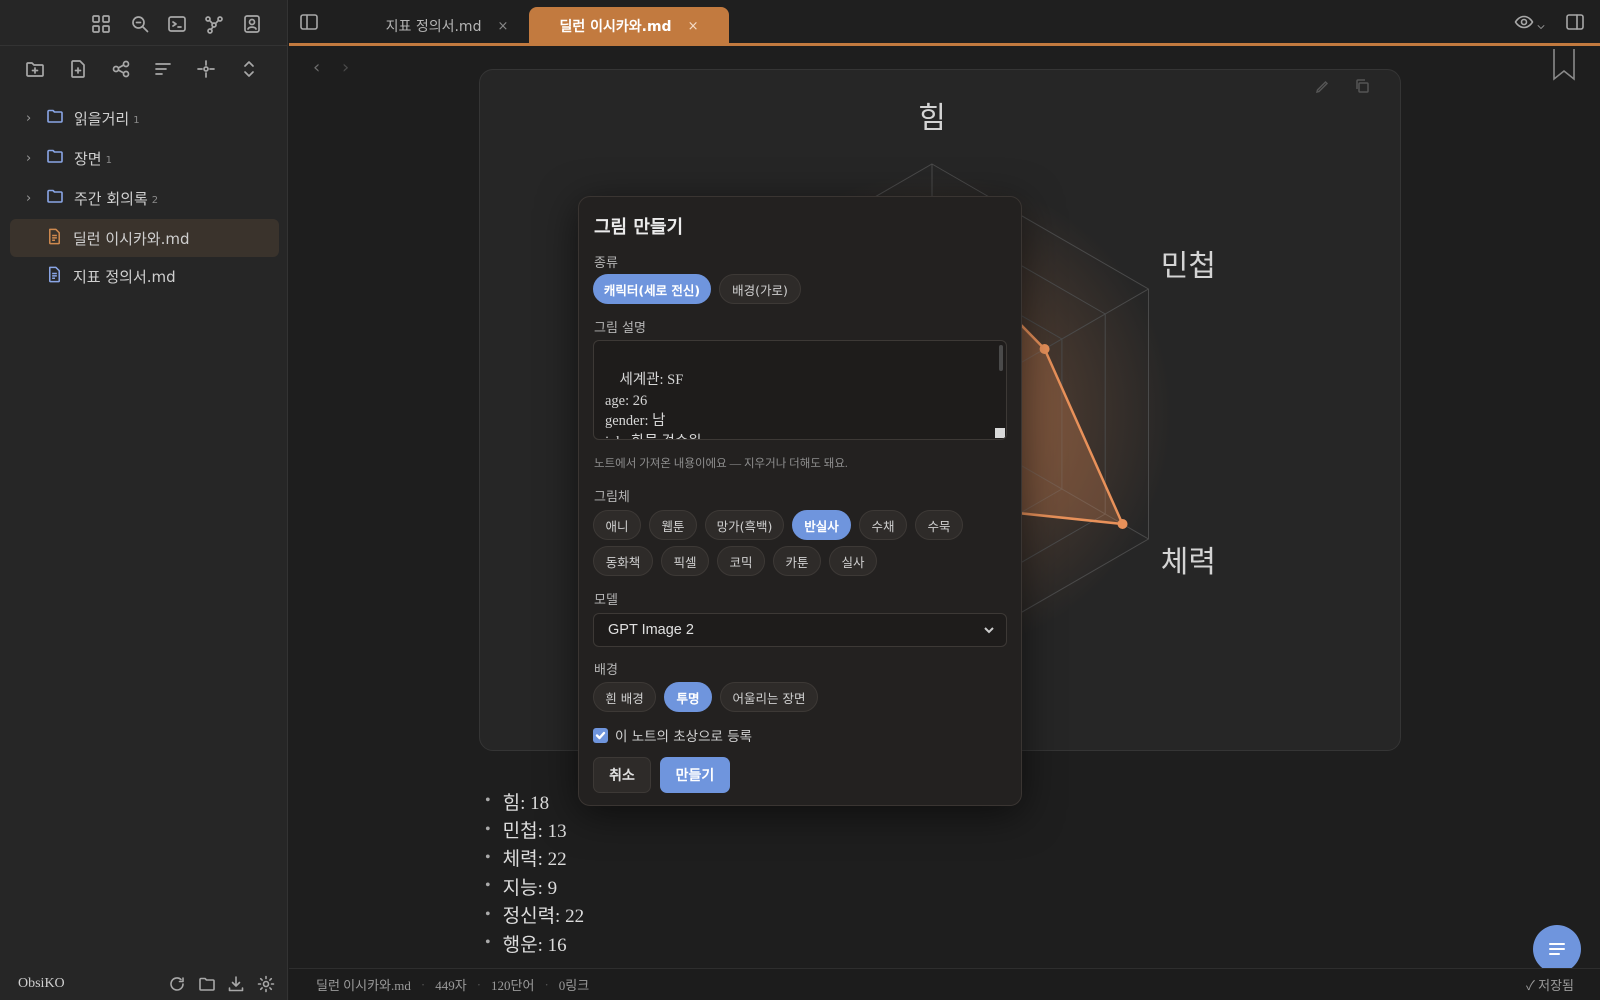  I want to click on right-sidebar-toggle-icon, so click(1575, 24).